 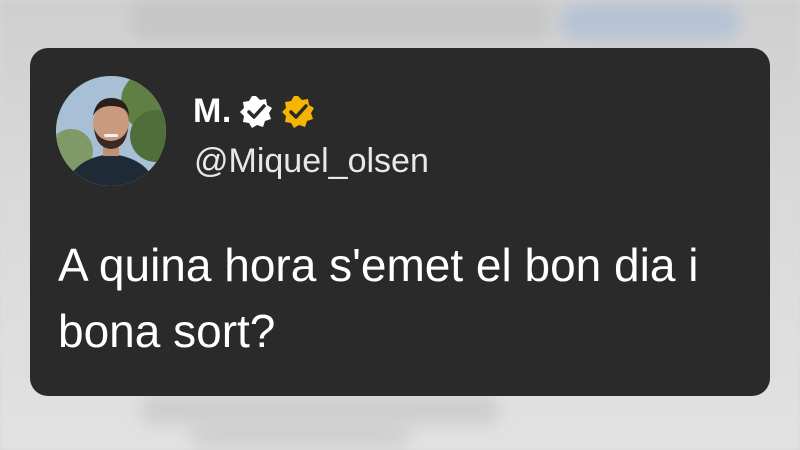 What do you see at coordinates (298, 112) in the screenshot?
I see `gold-verified-badge-icon` at bounding box center [298, 112].